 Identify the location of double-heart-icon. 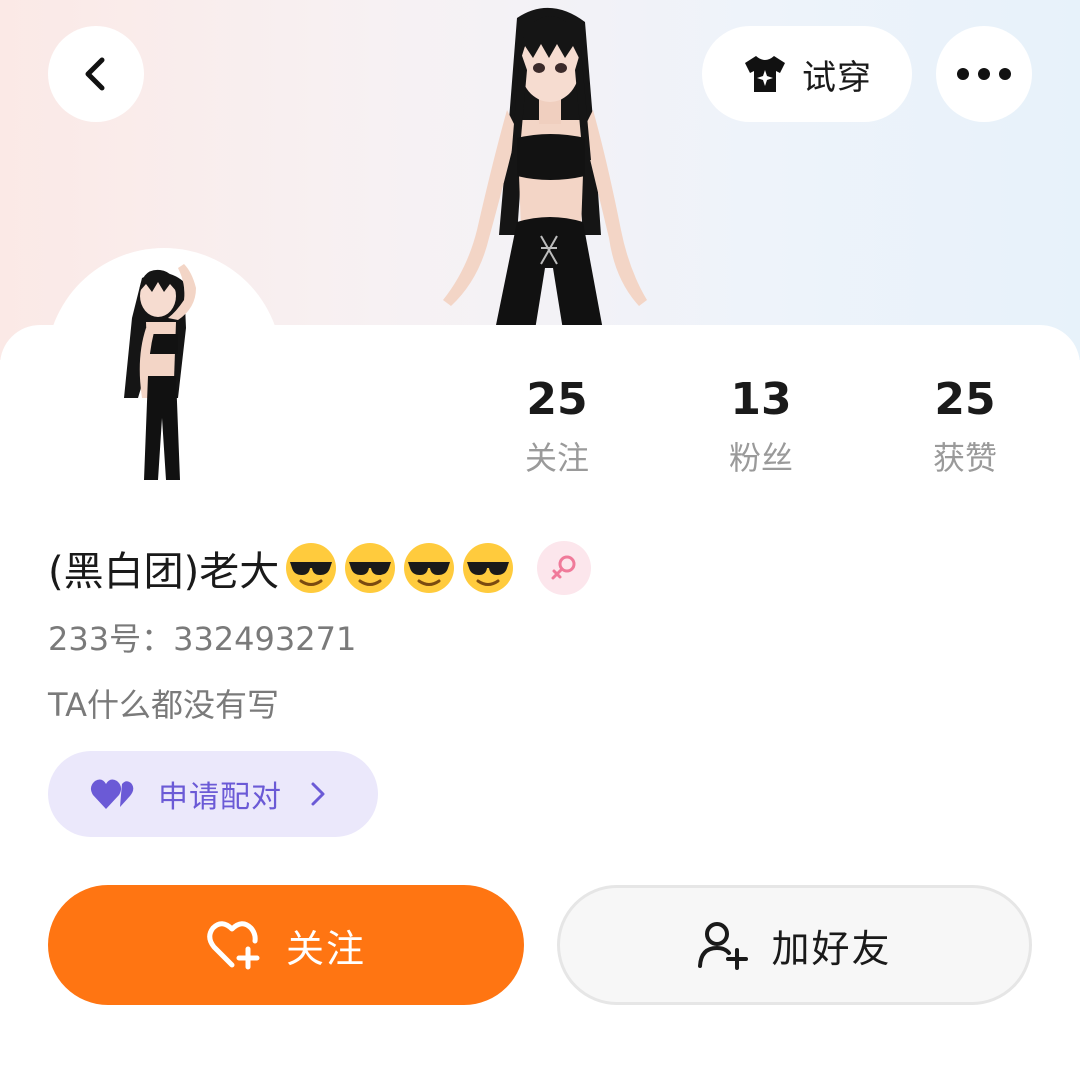
(112, 794).